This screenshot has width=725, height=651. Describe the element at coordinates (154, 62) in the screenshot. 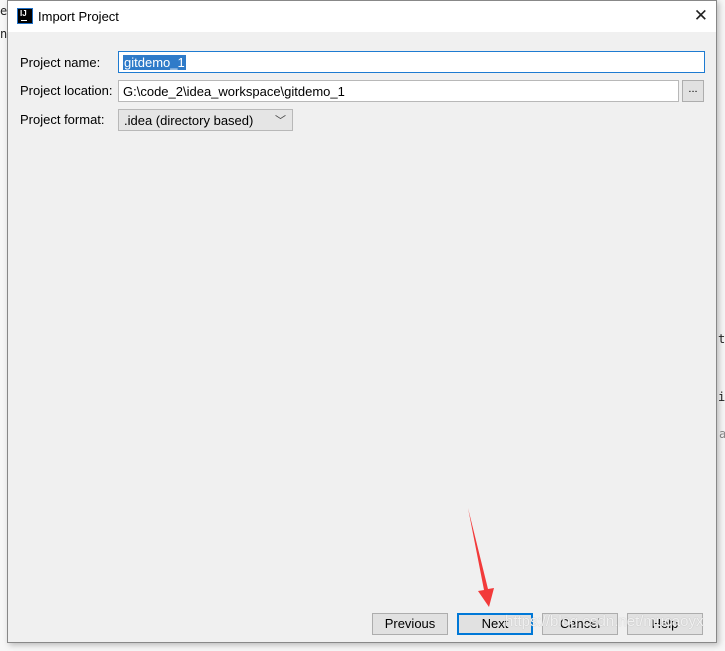

I see `project-name-value: gitdemo_1` at that location.